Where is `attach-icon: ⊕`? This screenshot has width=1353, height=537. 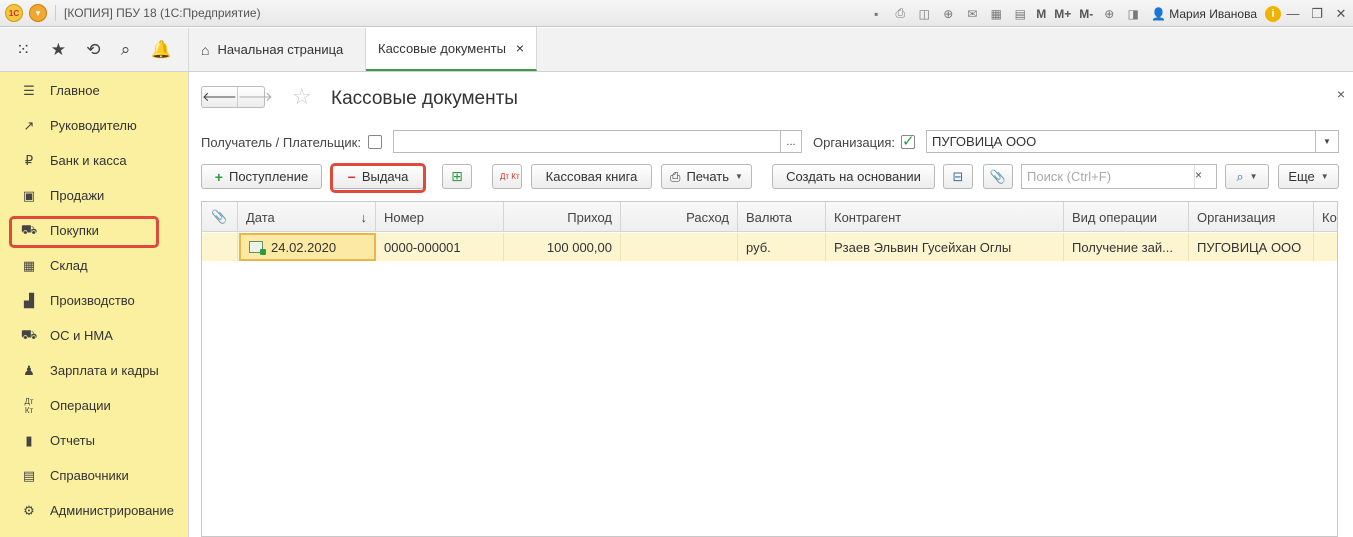 attach-icon: ⊕ is located at coordinates (948, 14).